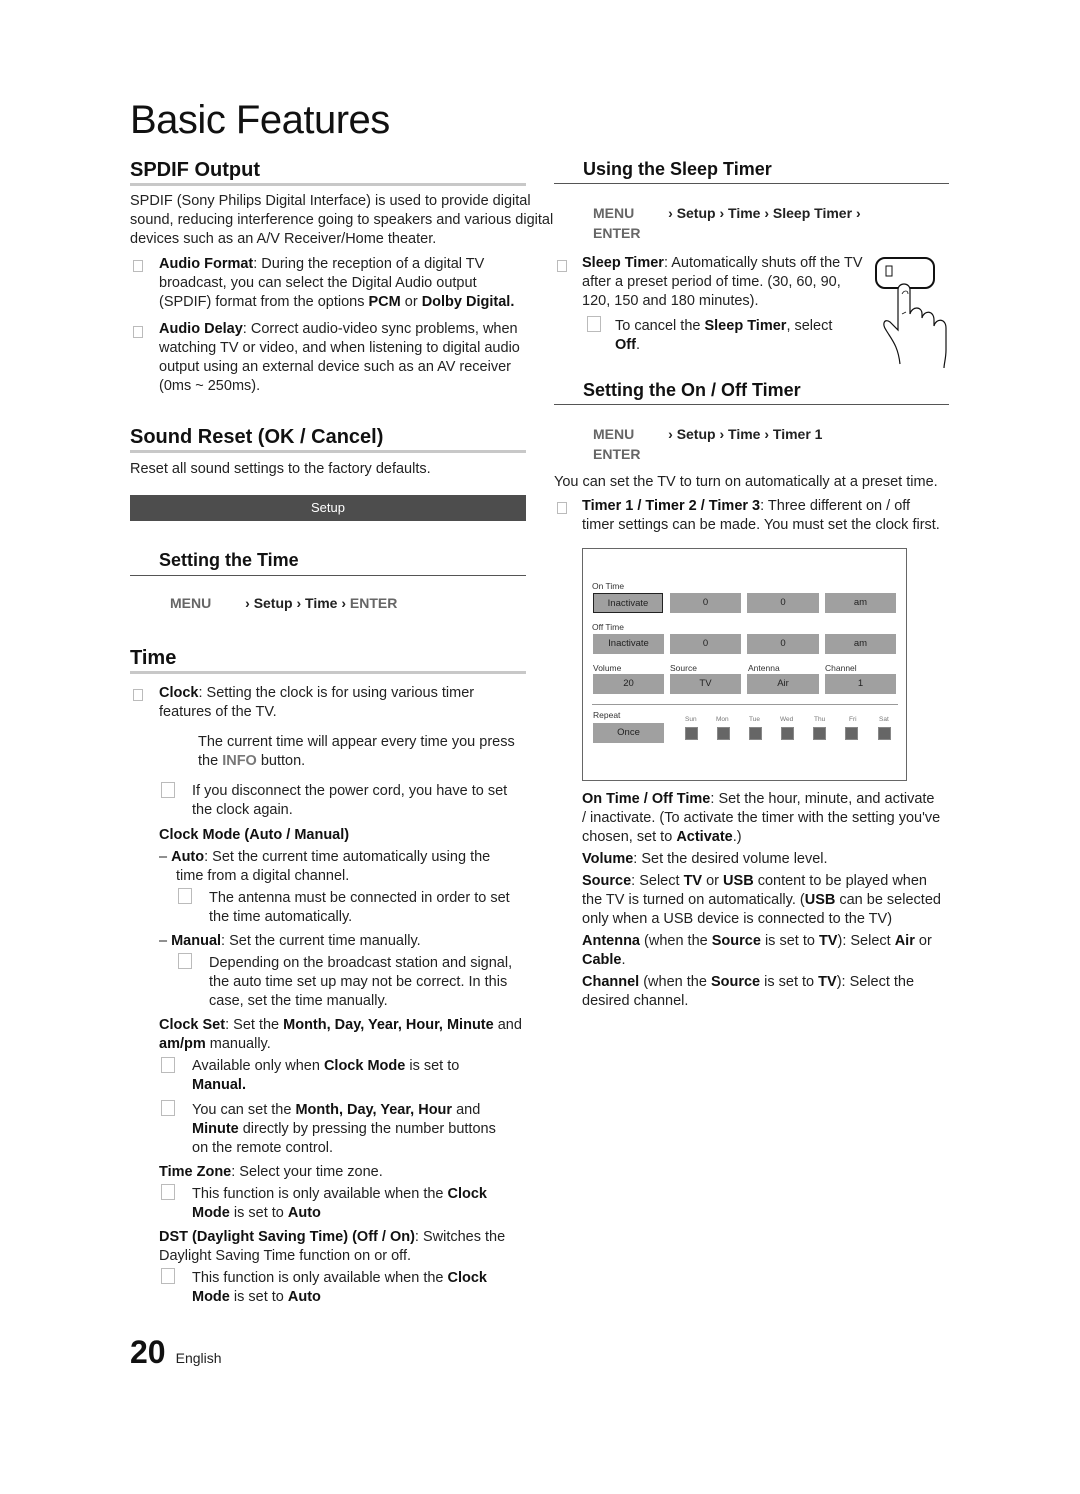 The height and width of the screenshot is (1494, 1080). I want to click on time-heading: Time, so click(153, 658).